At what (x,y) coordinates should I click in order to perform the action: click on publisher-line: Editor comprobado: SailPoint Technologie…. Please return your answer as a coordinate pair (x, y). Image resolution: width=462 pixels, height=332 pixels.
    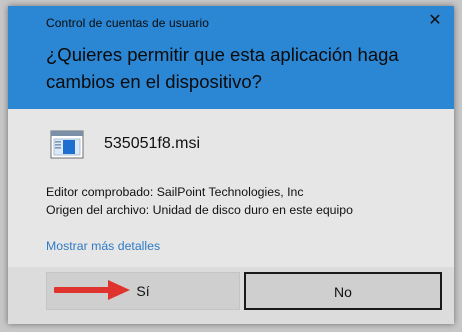
    Looking at the image, I should click on (175, 192).